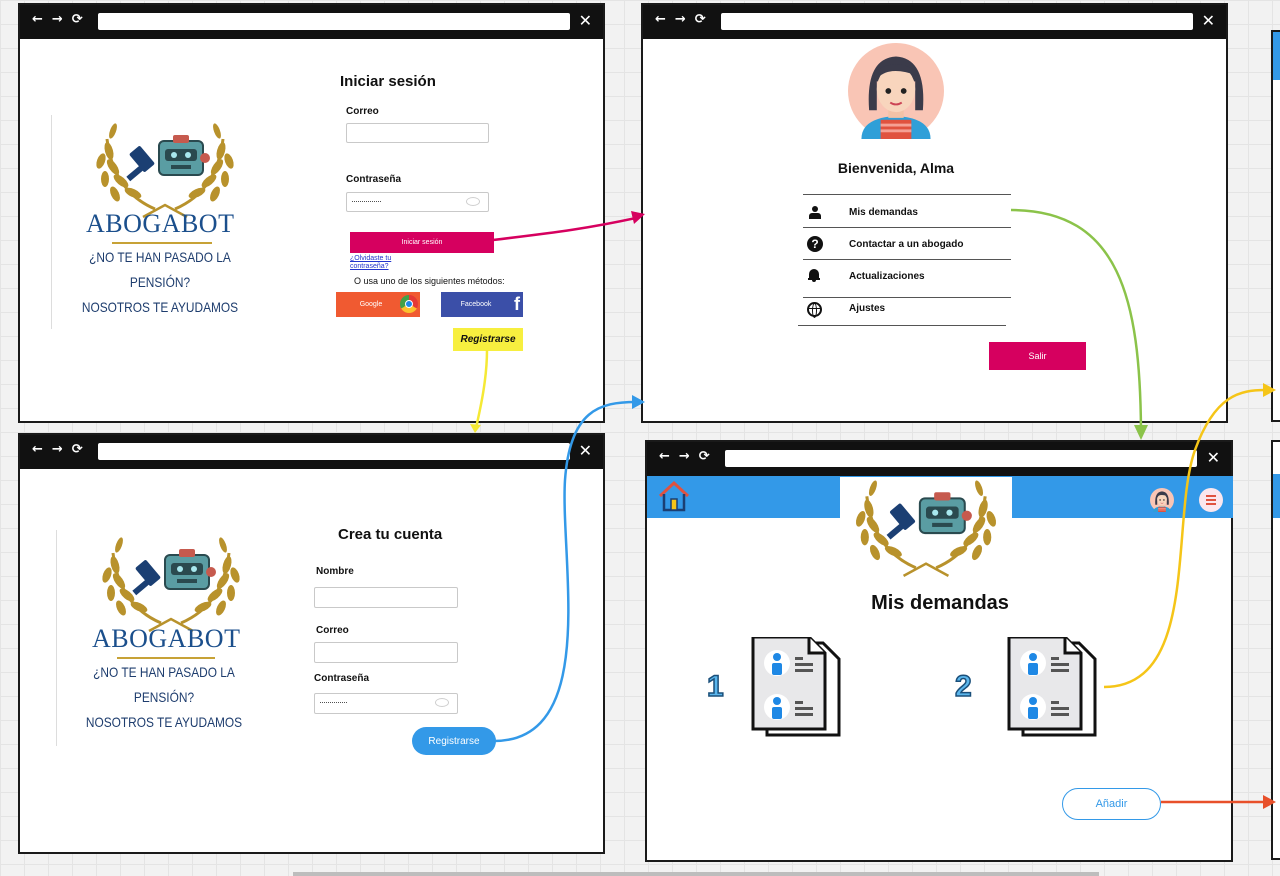 Image resolution: width=1280 pixels, height=876 pixels. What do you see at coordinates (1076, 319) in the screenshot?
I see `arrow-menu-to-demandas` at bounding box center [1076, 319].